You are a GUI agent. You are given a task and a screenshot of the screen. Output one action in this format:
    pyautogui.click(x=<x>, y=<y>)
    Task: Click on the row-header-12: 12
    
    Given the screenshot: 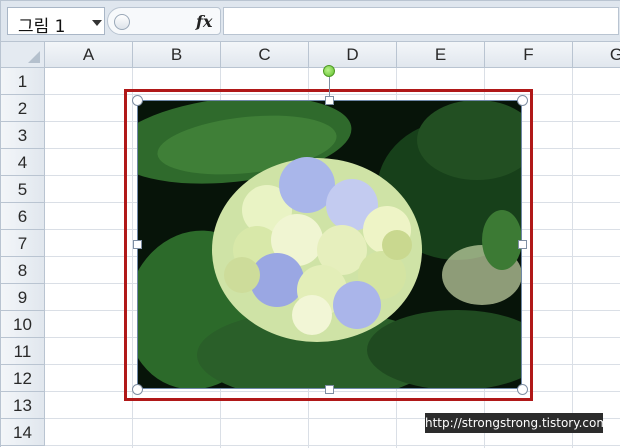 What is the action you would take?
    pyautogui.click(x=23, y=378)
    